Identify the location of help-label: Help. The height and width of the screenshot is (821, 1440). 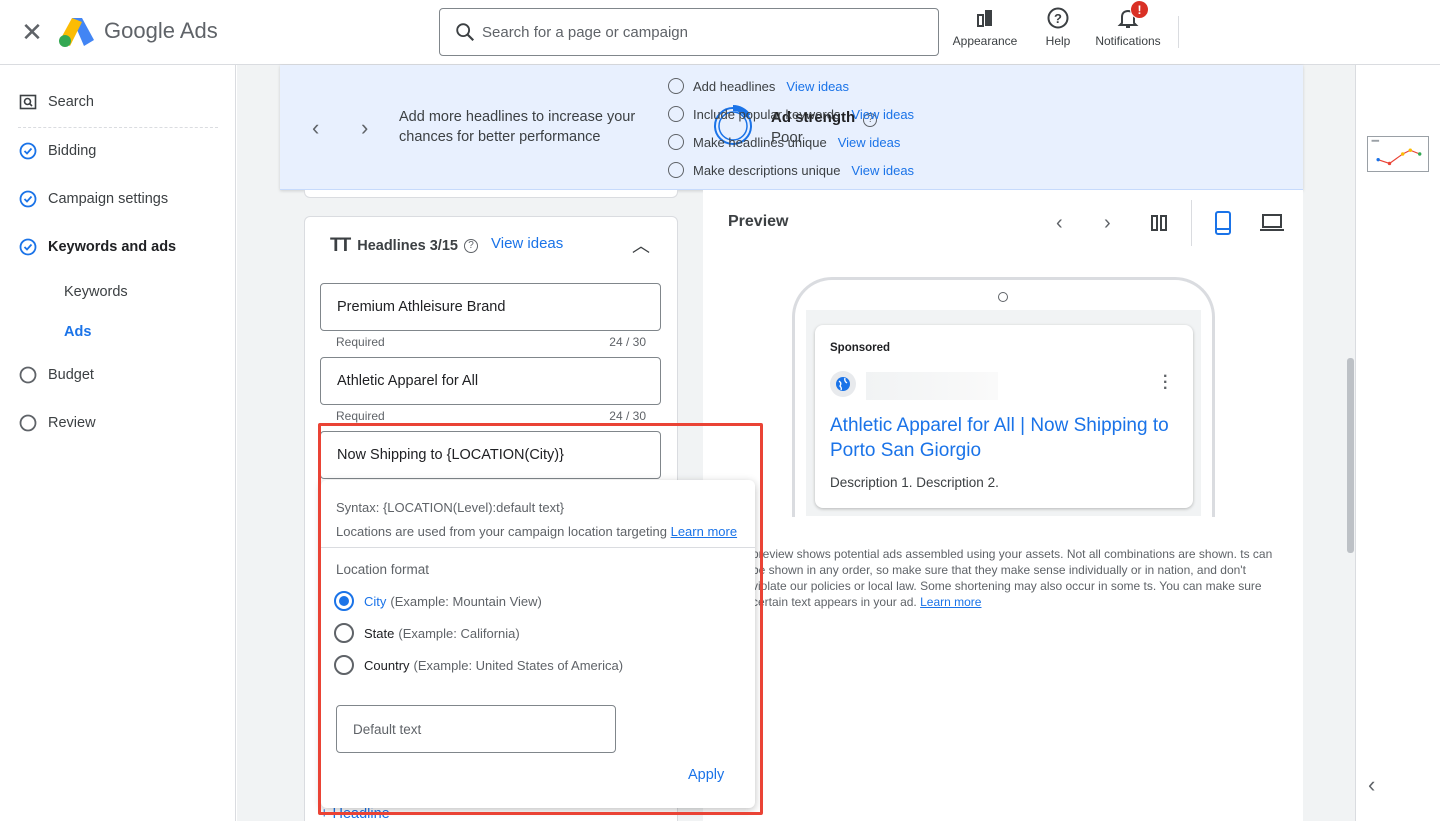
(1058, 41).